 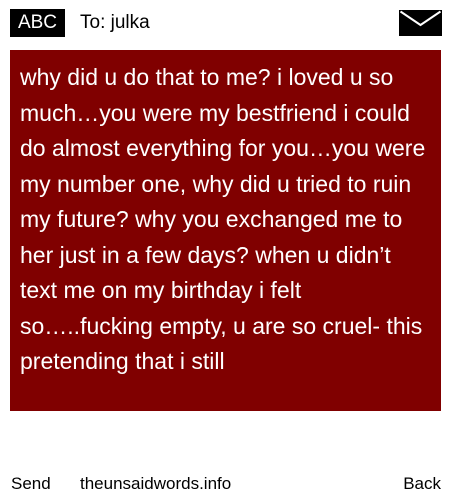 I want to click on send-button: Send, so click(x=31, y=484).